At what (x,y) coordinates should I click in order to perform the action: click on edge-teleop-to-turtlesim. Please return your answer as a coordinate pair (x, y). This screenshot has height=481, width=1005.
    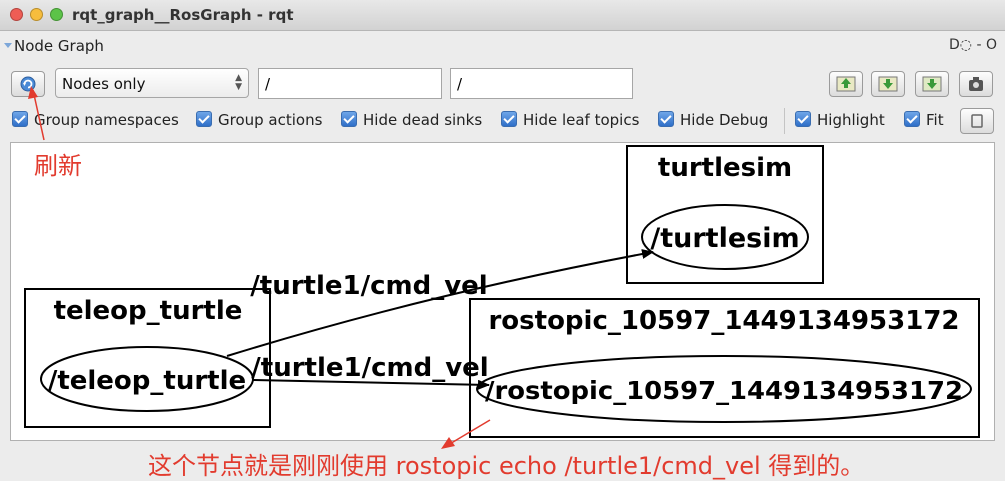
    Looking at the image, I should click on (440, 303).